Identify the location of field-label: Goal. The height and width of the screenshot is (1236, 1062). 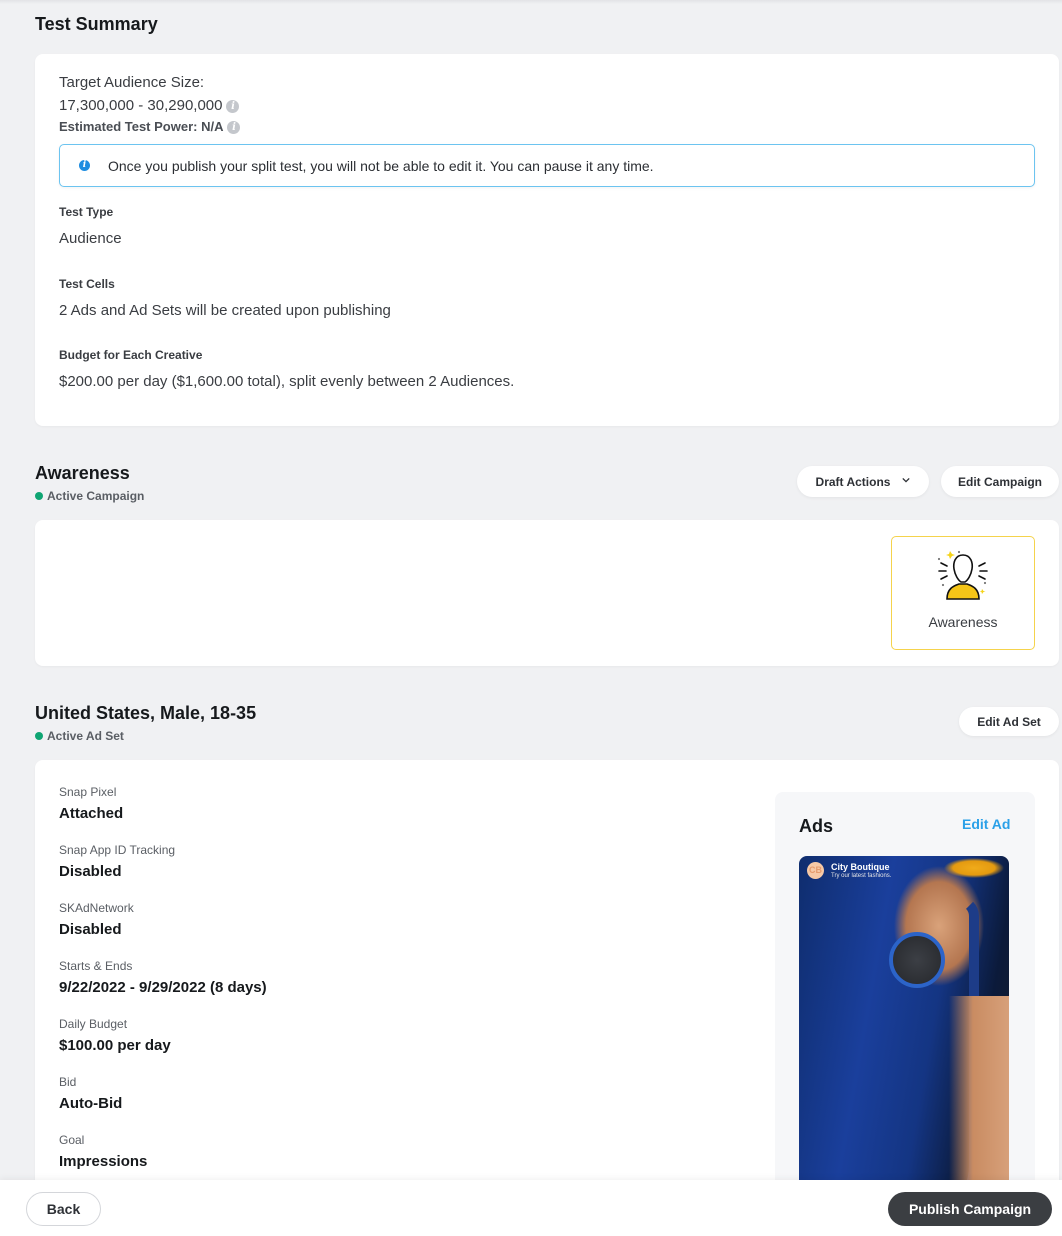
(72, 1140).